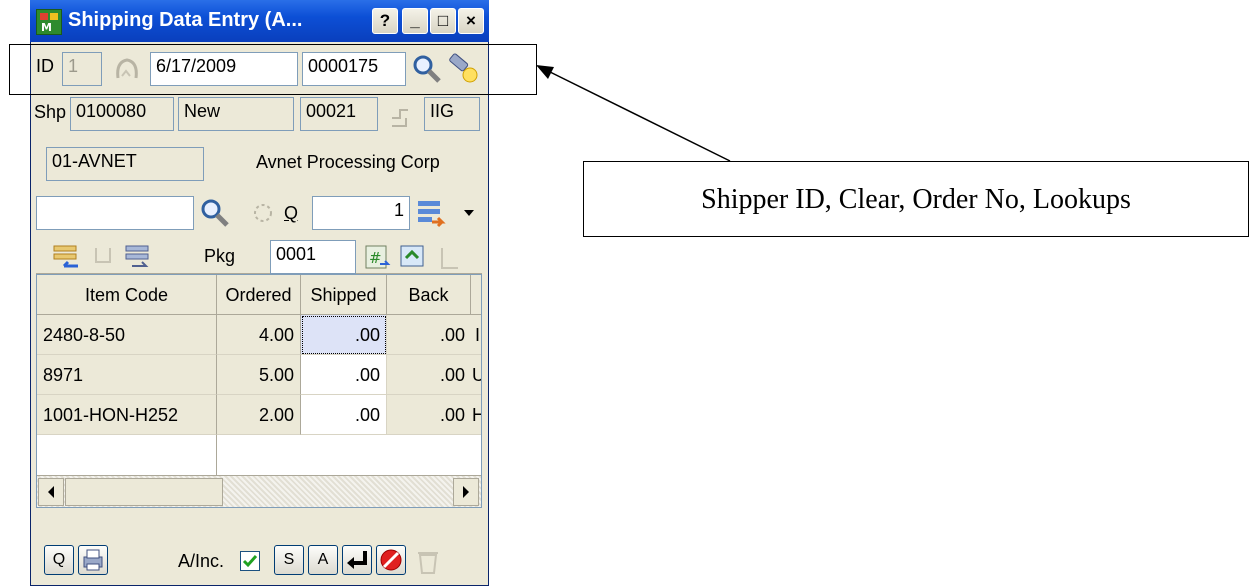 The image size is (1249, 586). Describe the element at coordinates (291, 213) in the screenshot. I see `quantity-label: Q` at that location.